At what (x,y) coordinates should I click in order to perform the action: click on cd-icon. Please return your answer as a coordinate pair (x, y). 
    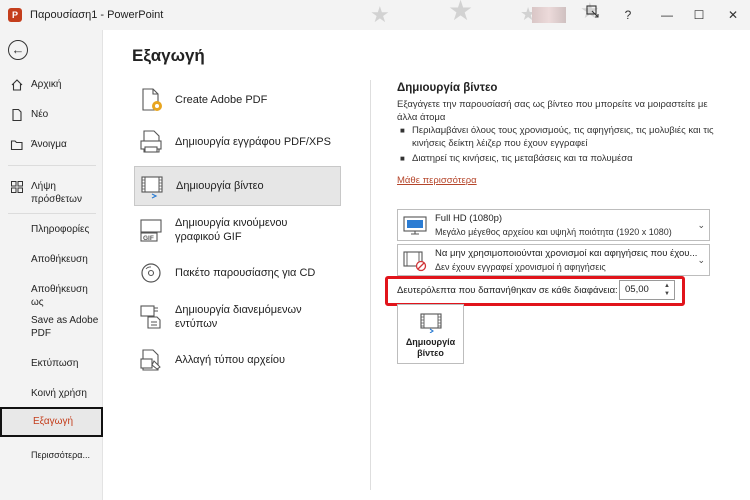
    Looking at the image, I should click on (151, 273).